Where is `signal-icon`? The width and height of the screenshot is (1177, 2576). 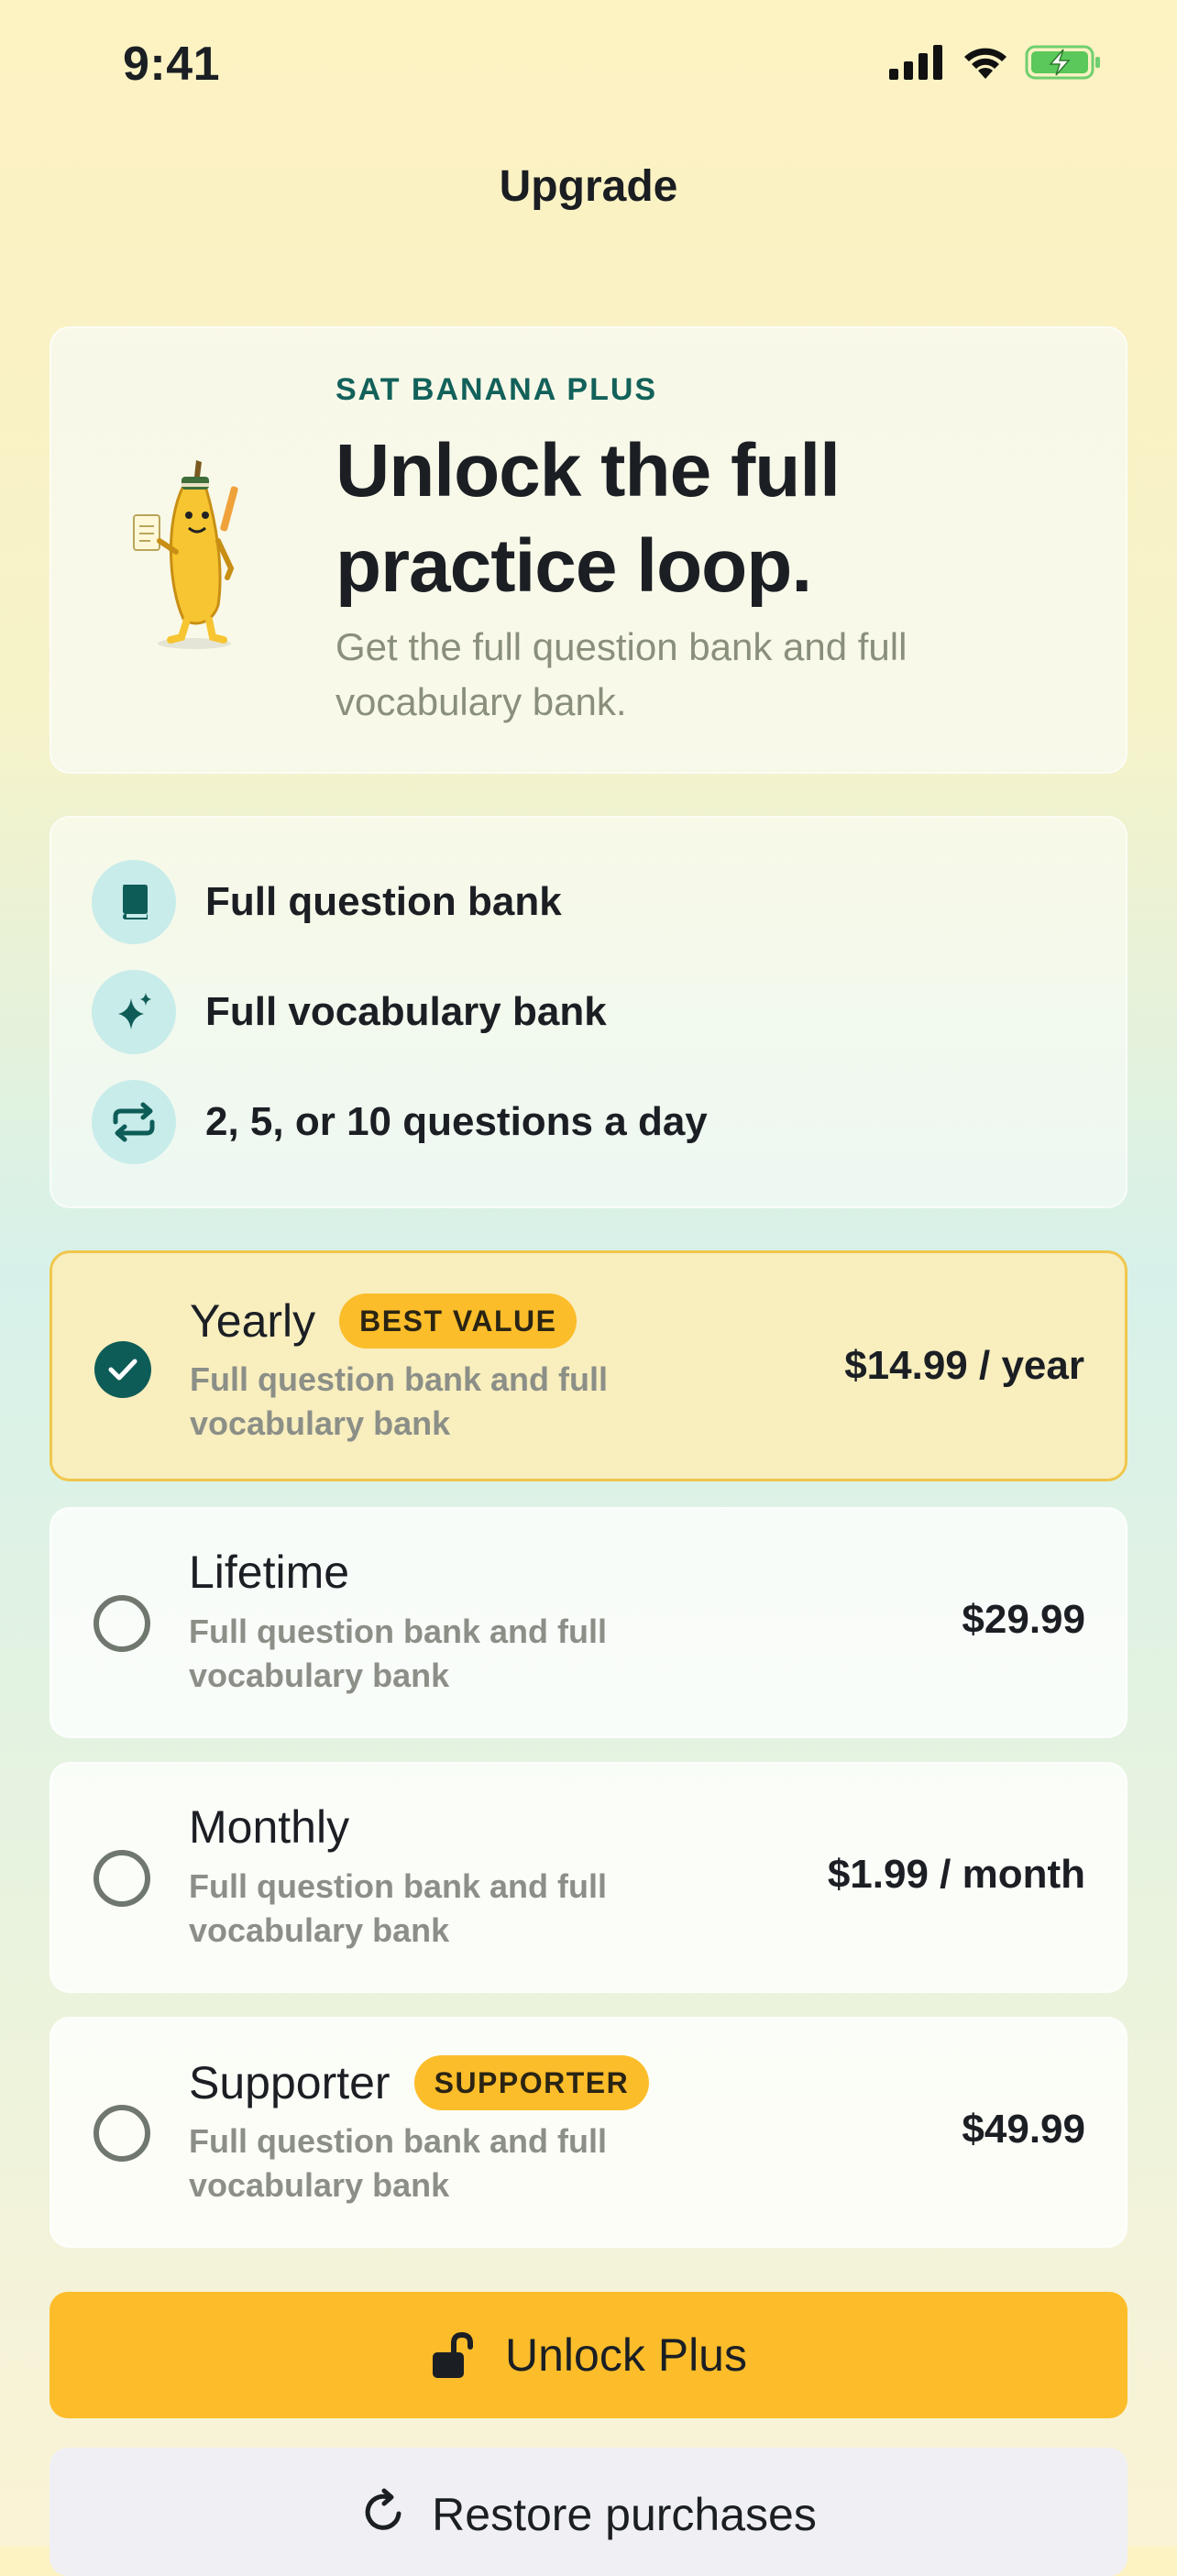
signal-icon is located at coordinates (915, 63).